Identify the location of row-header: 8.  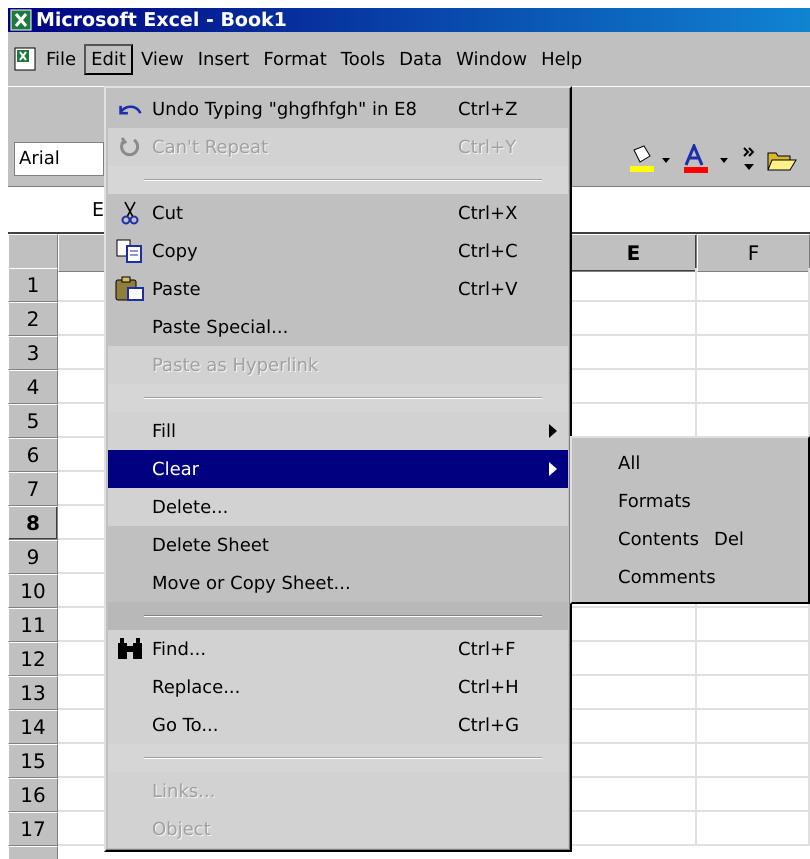
(33, 523).